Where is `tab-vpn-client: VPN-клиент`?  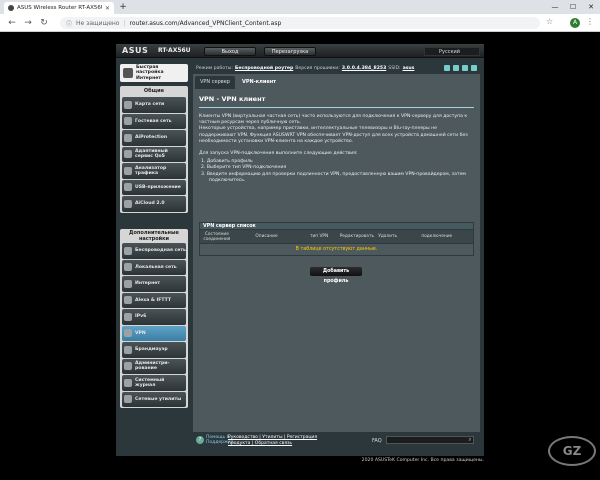
tab-vpn-client: VPN-клиент is located at coordinates (259, 82).